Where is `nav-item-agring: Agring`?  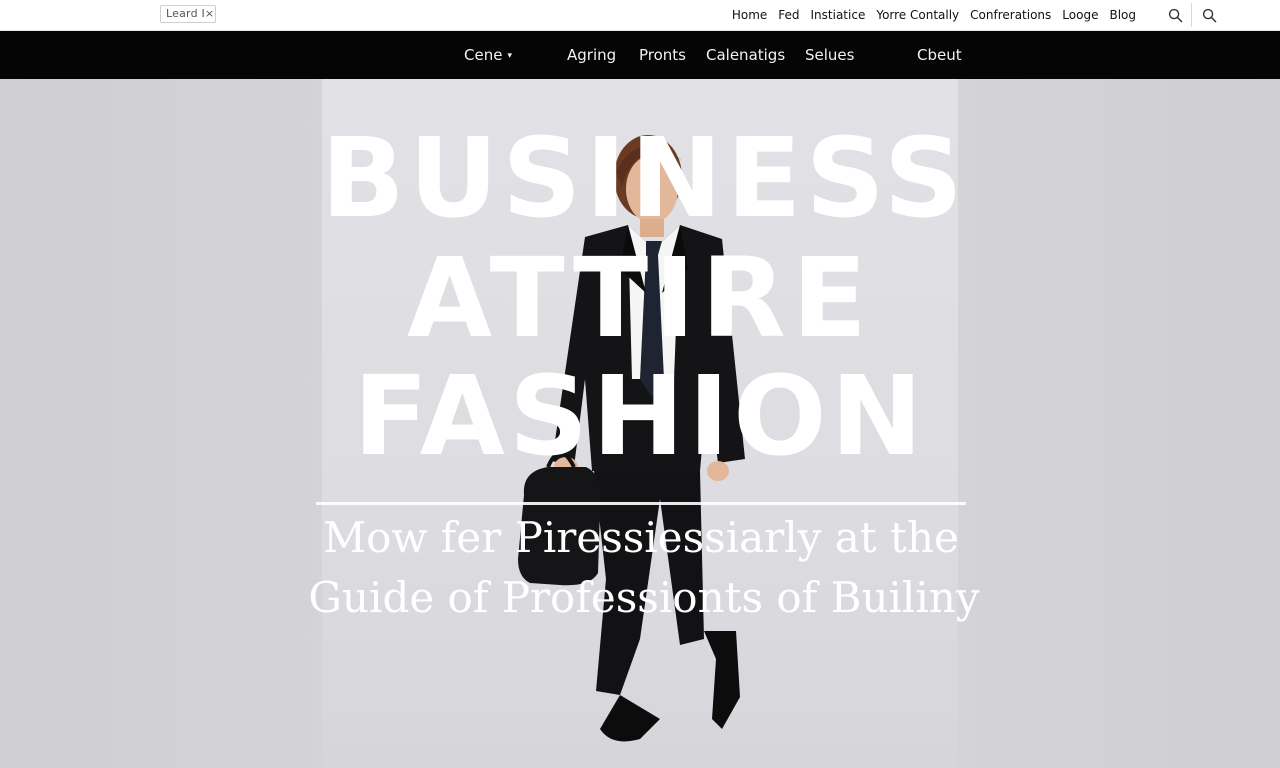
nav-item-agring: Agring is located at coordinates (591, 55).